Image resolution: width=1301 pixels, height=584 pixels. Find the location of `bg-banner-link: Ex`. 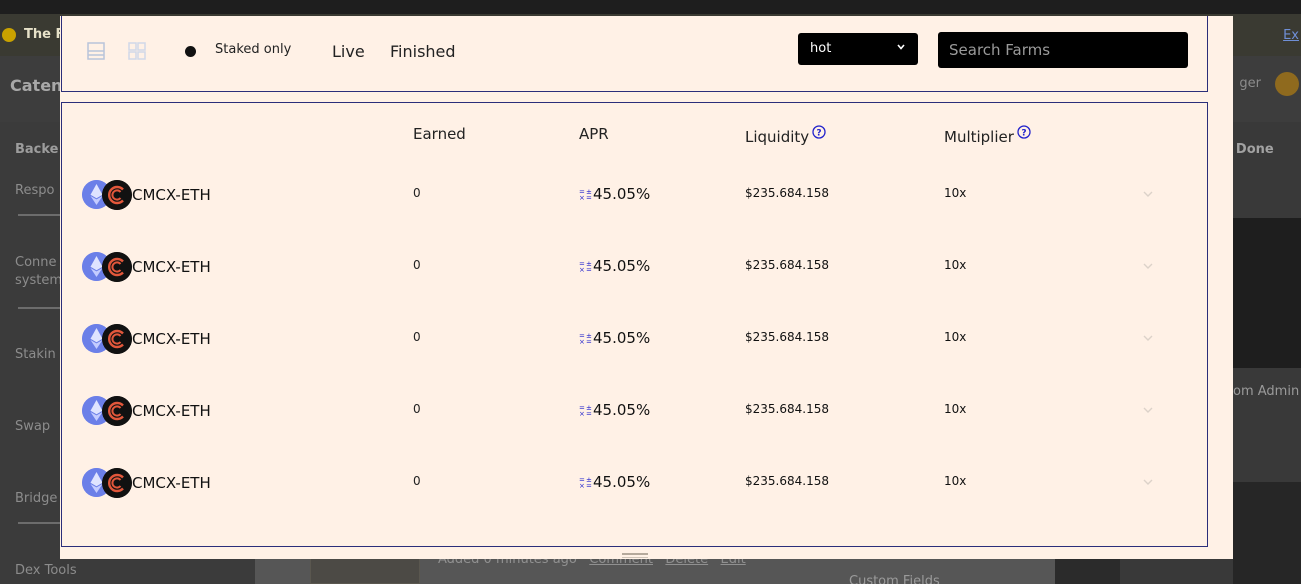

bg-banner-link: Ex is located at coordinates (1291, 35).